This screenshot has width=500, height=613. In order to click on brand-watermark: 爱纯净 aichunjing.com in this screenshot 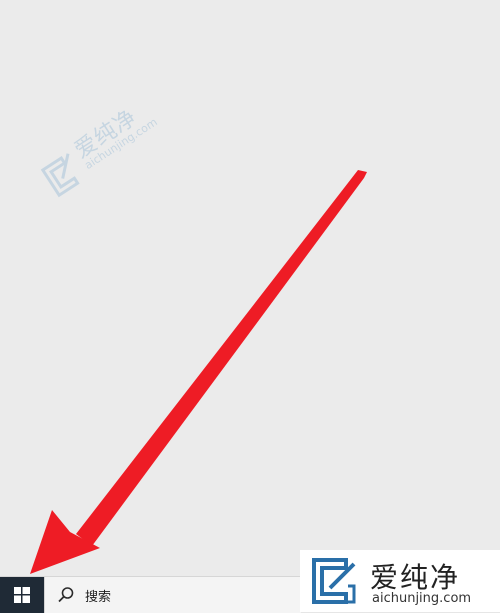, I will do `click(400, 581)`.